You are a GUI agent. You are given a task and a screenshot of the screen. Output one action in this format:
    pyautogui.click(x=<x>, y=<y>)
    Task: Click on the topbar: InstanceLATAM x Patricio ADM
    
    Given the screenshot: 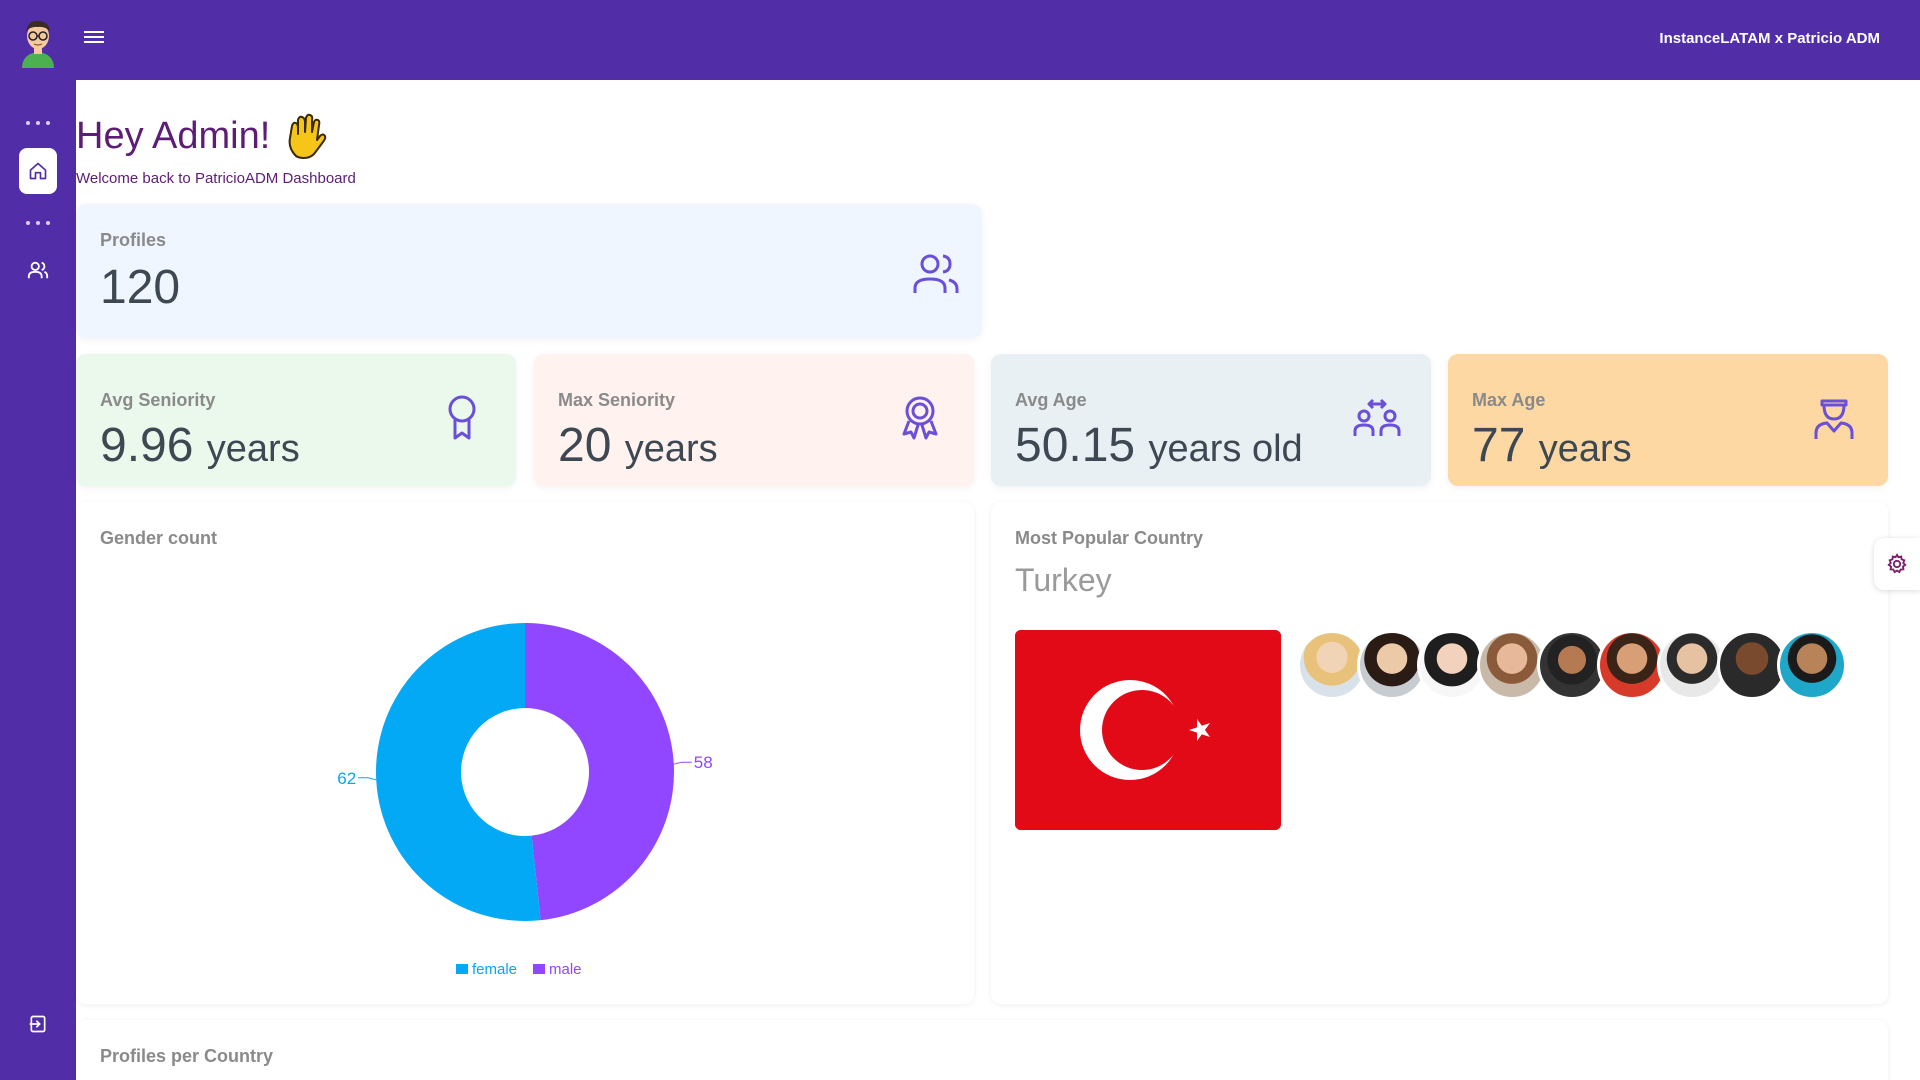 What is the action you would take?
    pyautogui.click(x=998, y=40)
    